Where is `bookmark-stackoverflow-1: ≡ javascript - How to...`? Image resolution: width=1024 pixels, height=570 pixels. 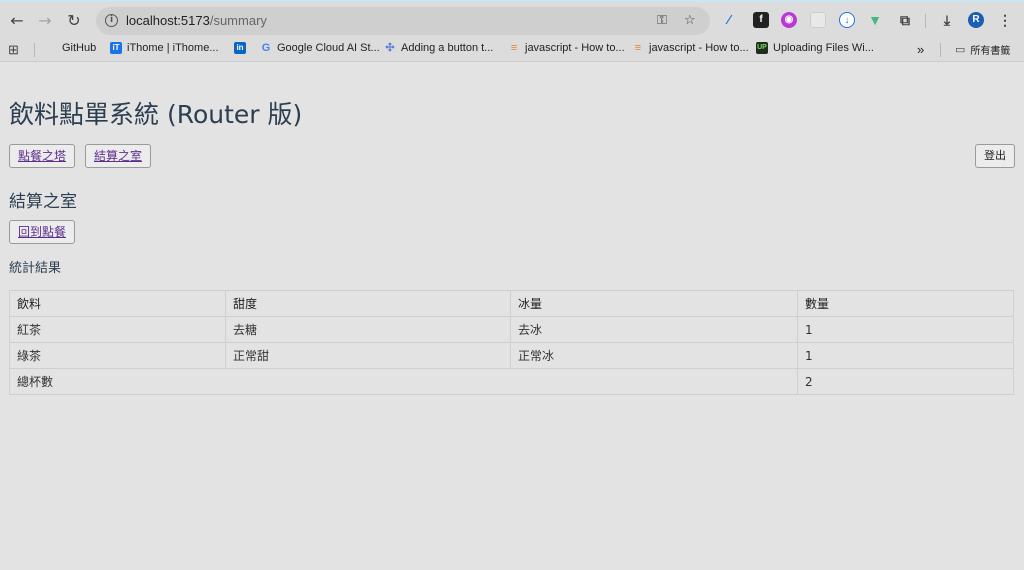 bookmark-stackoverflow-1: ≡ javascript - How to... is located at coordinates (566, 48).